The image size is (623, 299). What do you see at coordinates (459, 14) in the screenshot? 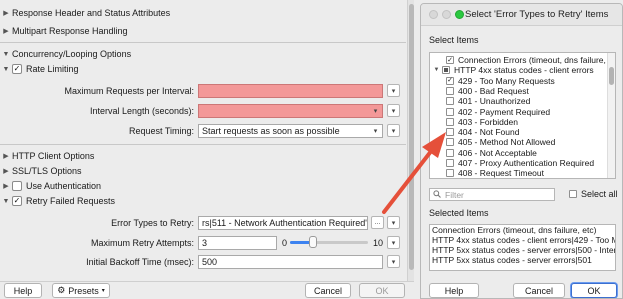
I see `zoom-window-icon` at bounding box center [459, 14].